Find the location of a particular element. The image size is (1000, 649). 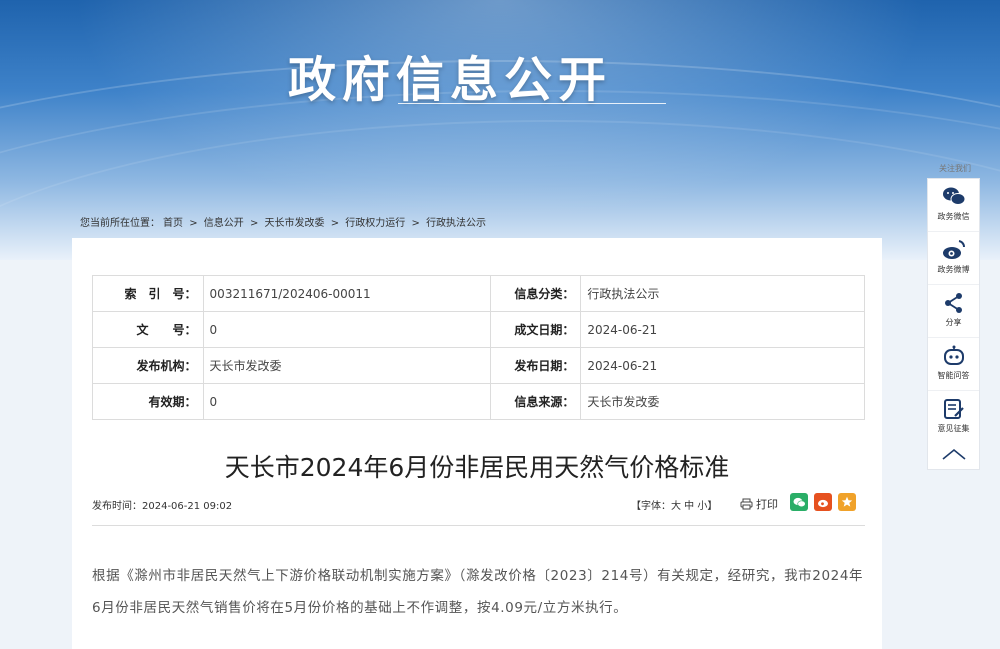

sidebar-item-weibo: 政务微博 is located at coordinates (953, 258).